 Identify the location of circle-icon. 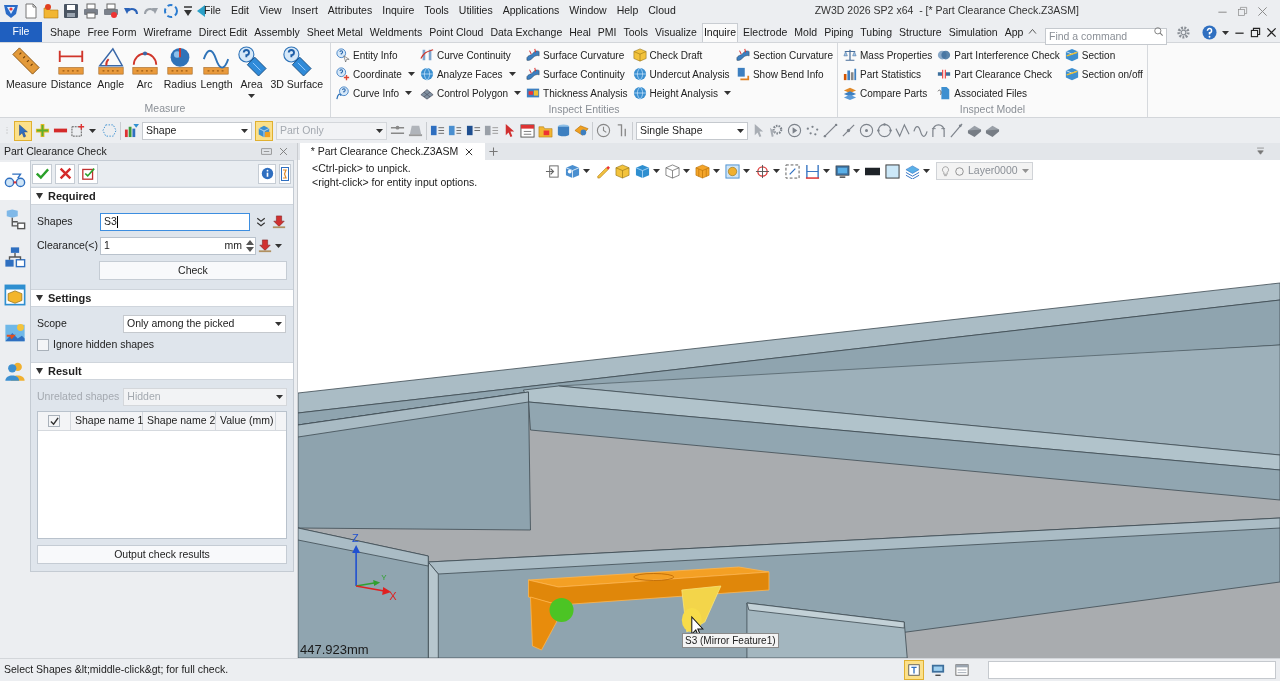
(884, 130).